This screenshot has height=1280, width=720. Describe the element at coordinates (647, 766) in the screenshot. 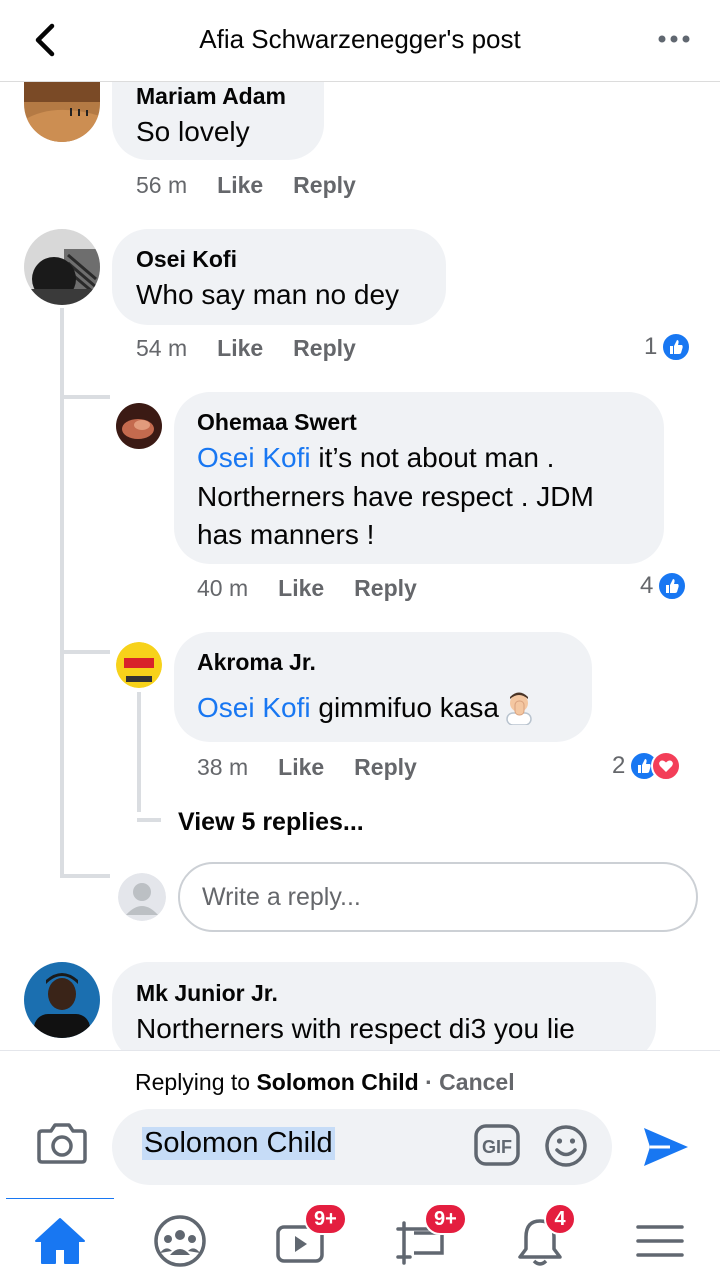

I see `reaction-summary: 2` at that location.